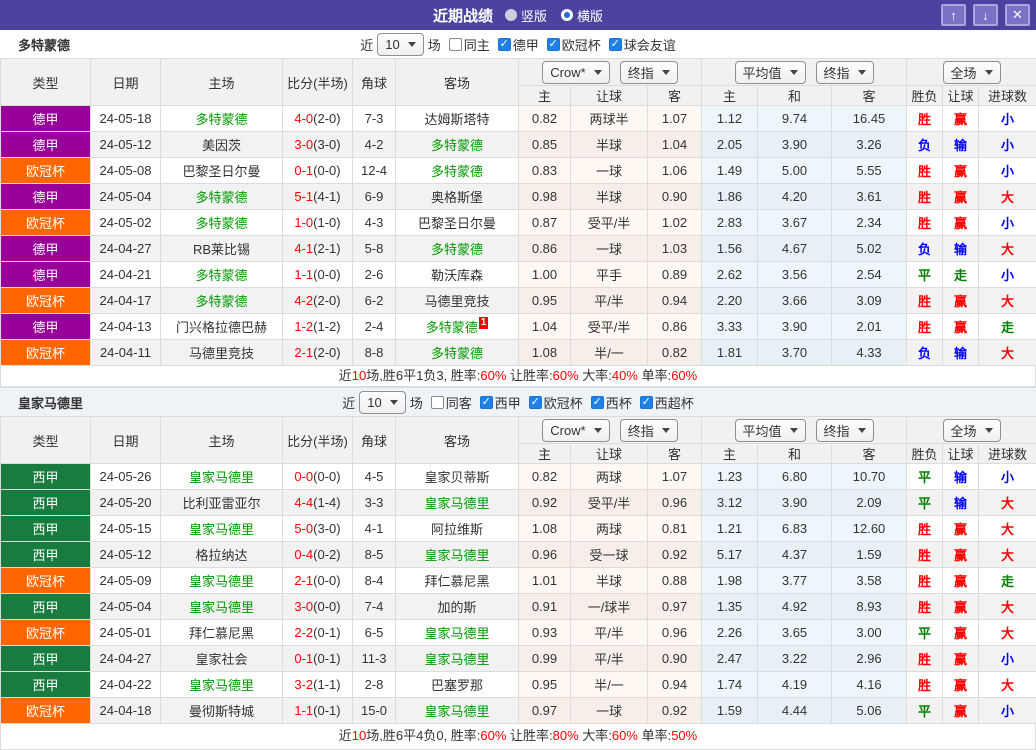  Describe the element at coordinates (318, 581) in the screenshot. I see `score: 2-1(0-0)` at that location.